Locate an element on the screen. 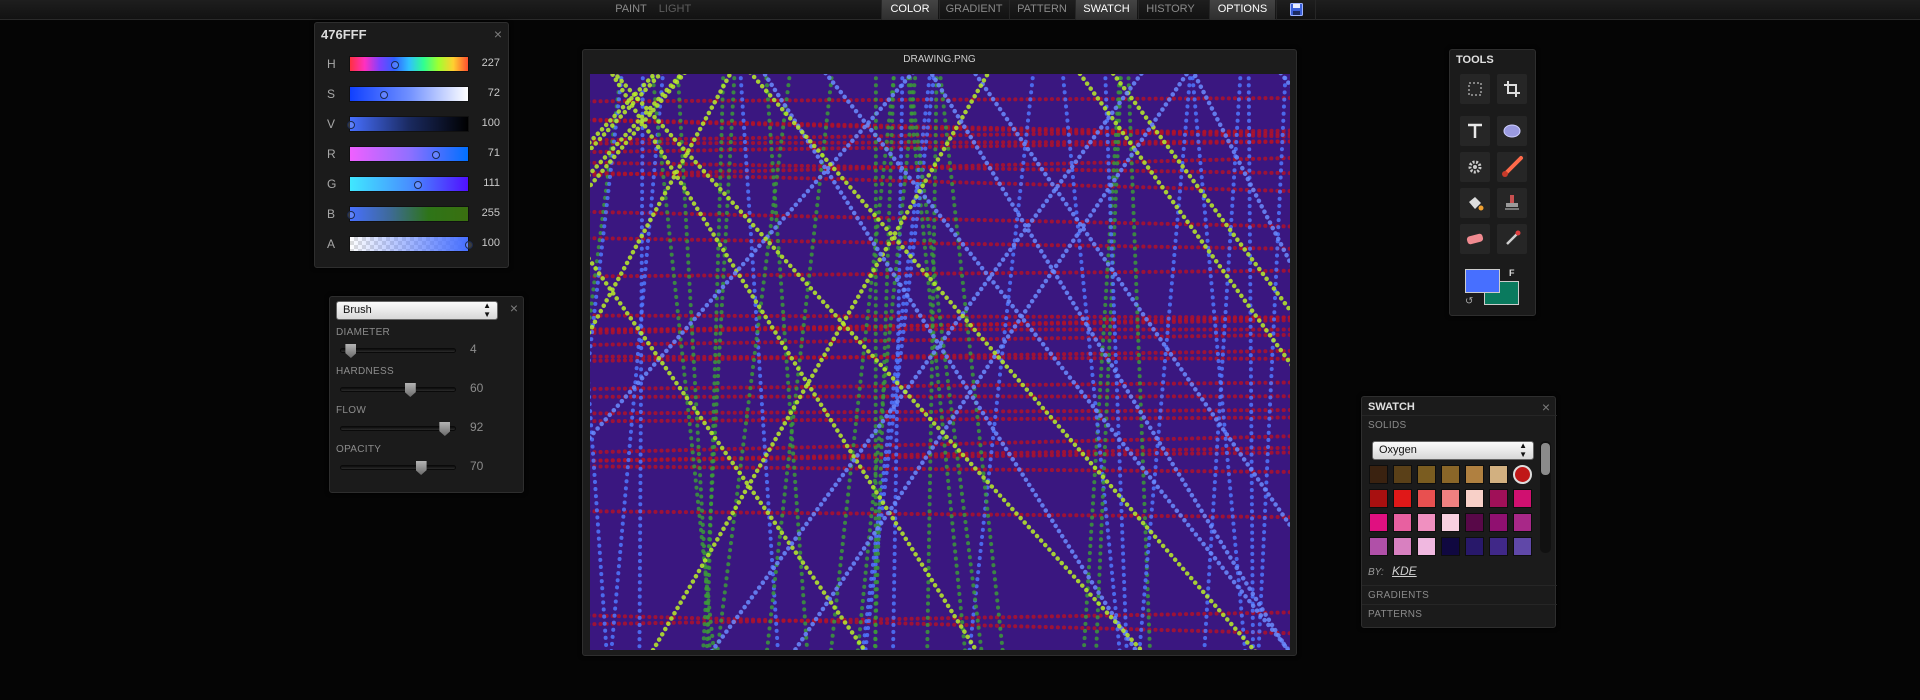 This screenshot has height=700, width=1920. canvas-title: DRAWING.PNG is located at coordinates (939, 59).